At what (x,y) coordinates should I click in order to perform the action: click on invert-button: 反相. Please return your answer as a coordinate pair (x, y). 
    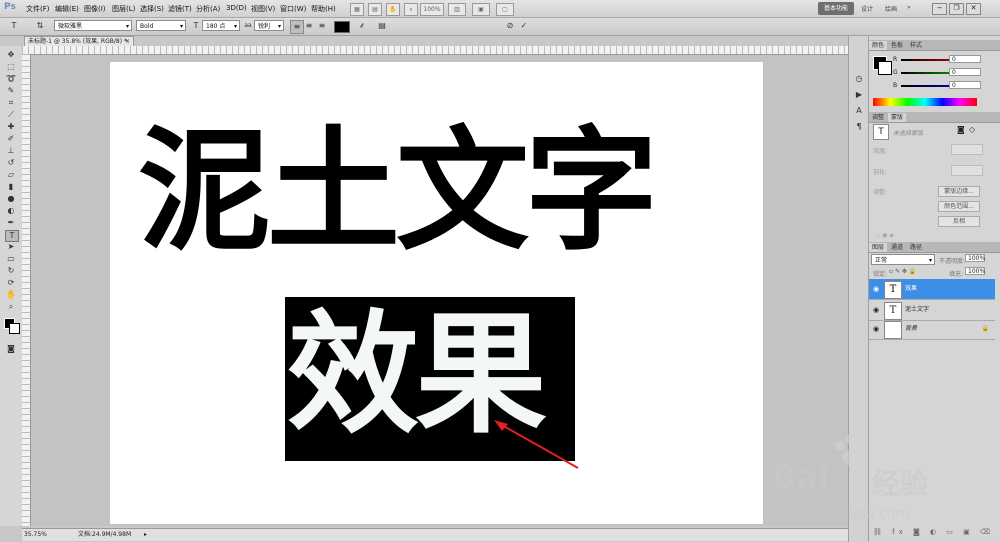
    Looking at the image, I should click on (959, 221).